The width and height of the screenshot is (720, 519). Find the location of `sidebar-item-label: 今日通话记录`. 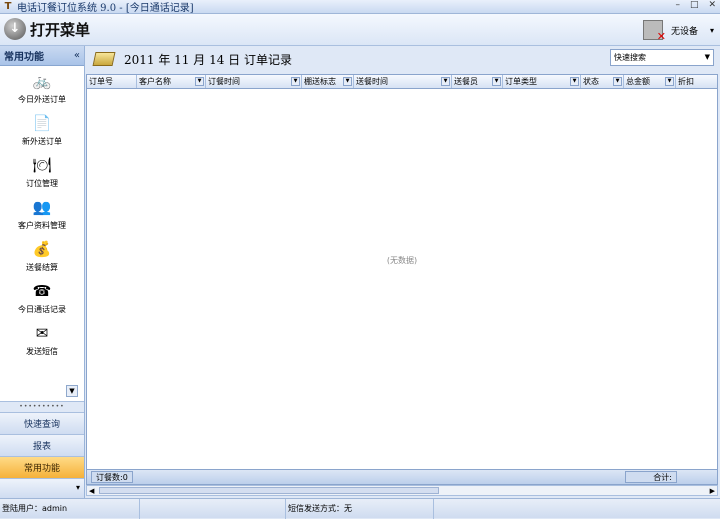

sidebar-item-label: 今日通话记录 is located at coordinates (42, 309).